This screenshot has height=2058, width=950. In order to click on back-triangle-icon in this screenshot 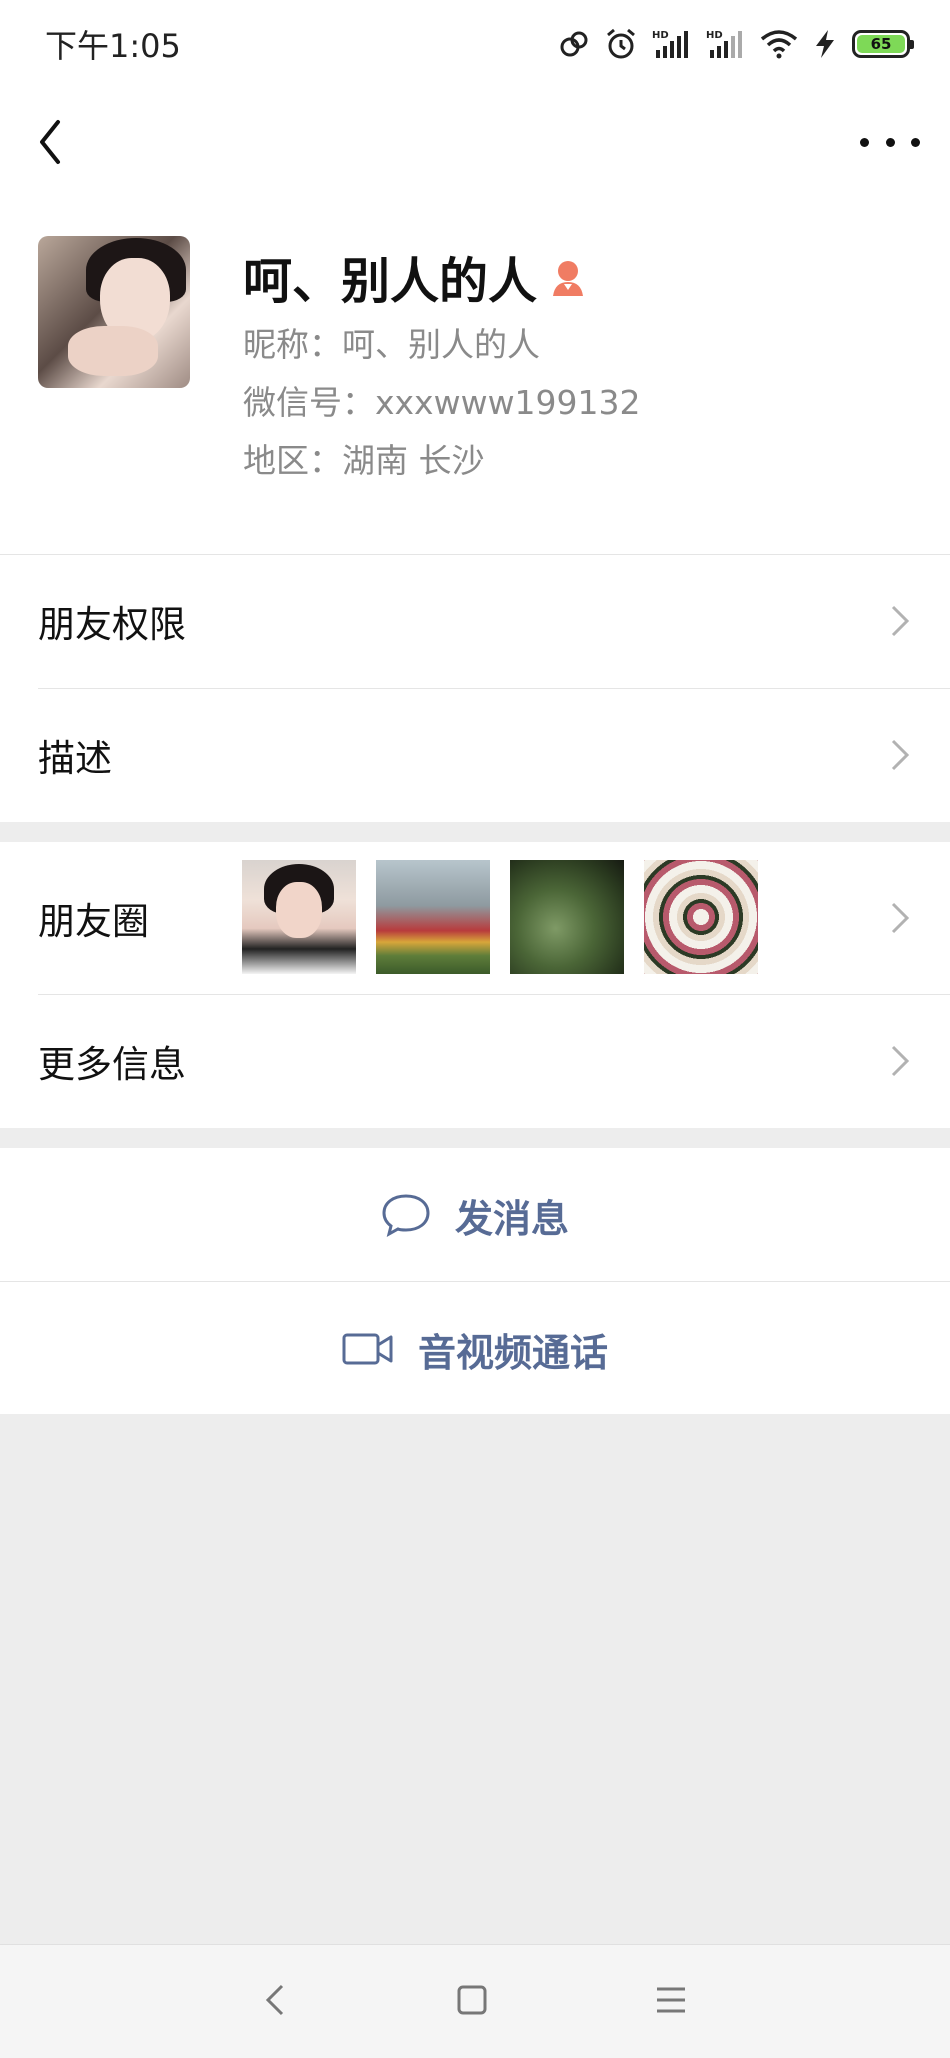, I will do `click(274, 1999)`.